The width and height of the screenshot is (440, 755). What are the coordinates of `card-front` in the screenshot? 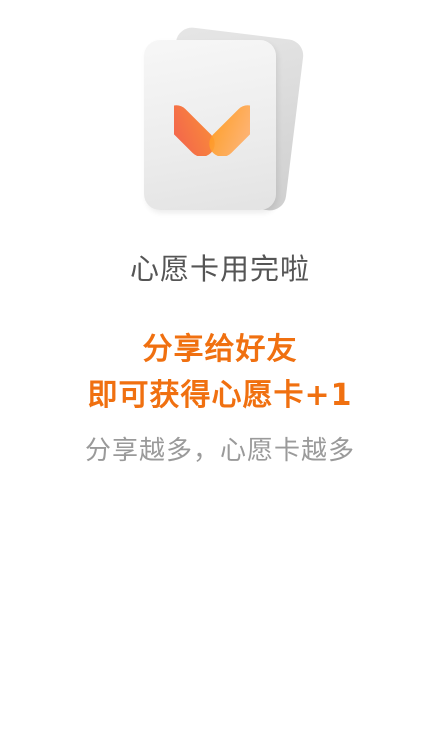 It's located at (210, 125).